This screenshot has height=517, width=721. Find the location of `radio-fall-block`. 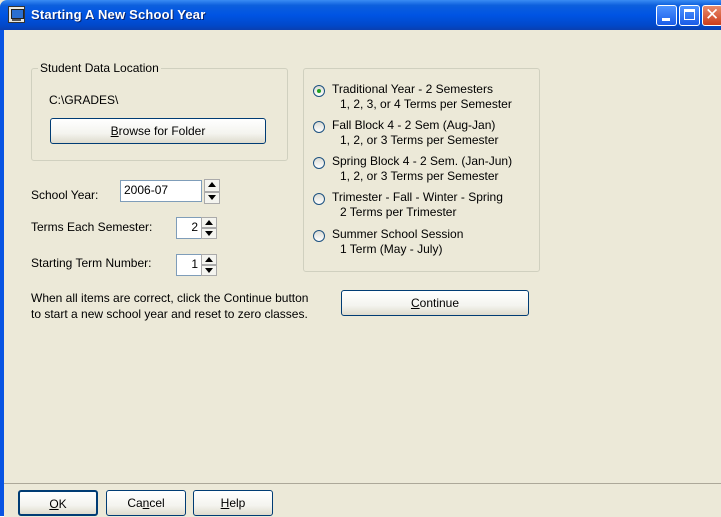

radio-fall-block is located at coordinates (319, 127).